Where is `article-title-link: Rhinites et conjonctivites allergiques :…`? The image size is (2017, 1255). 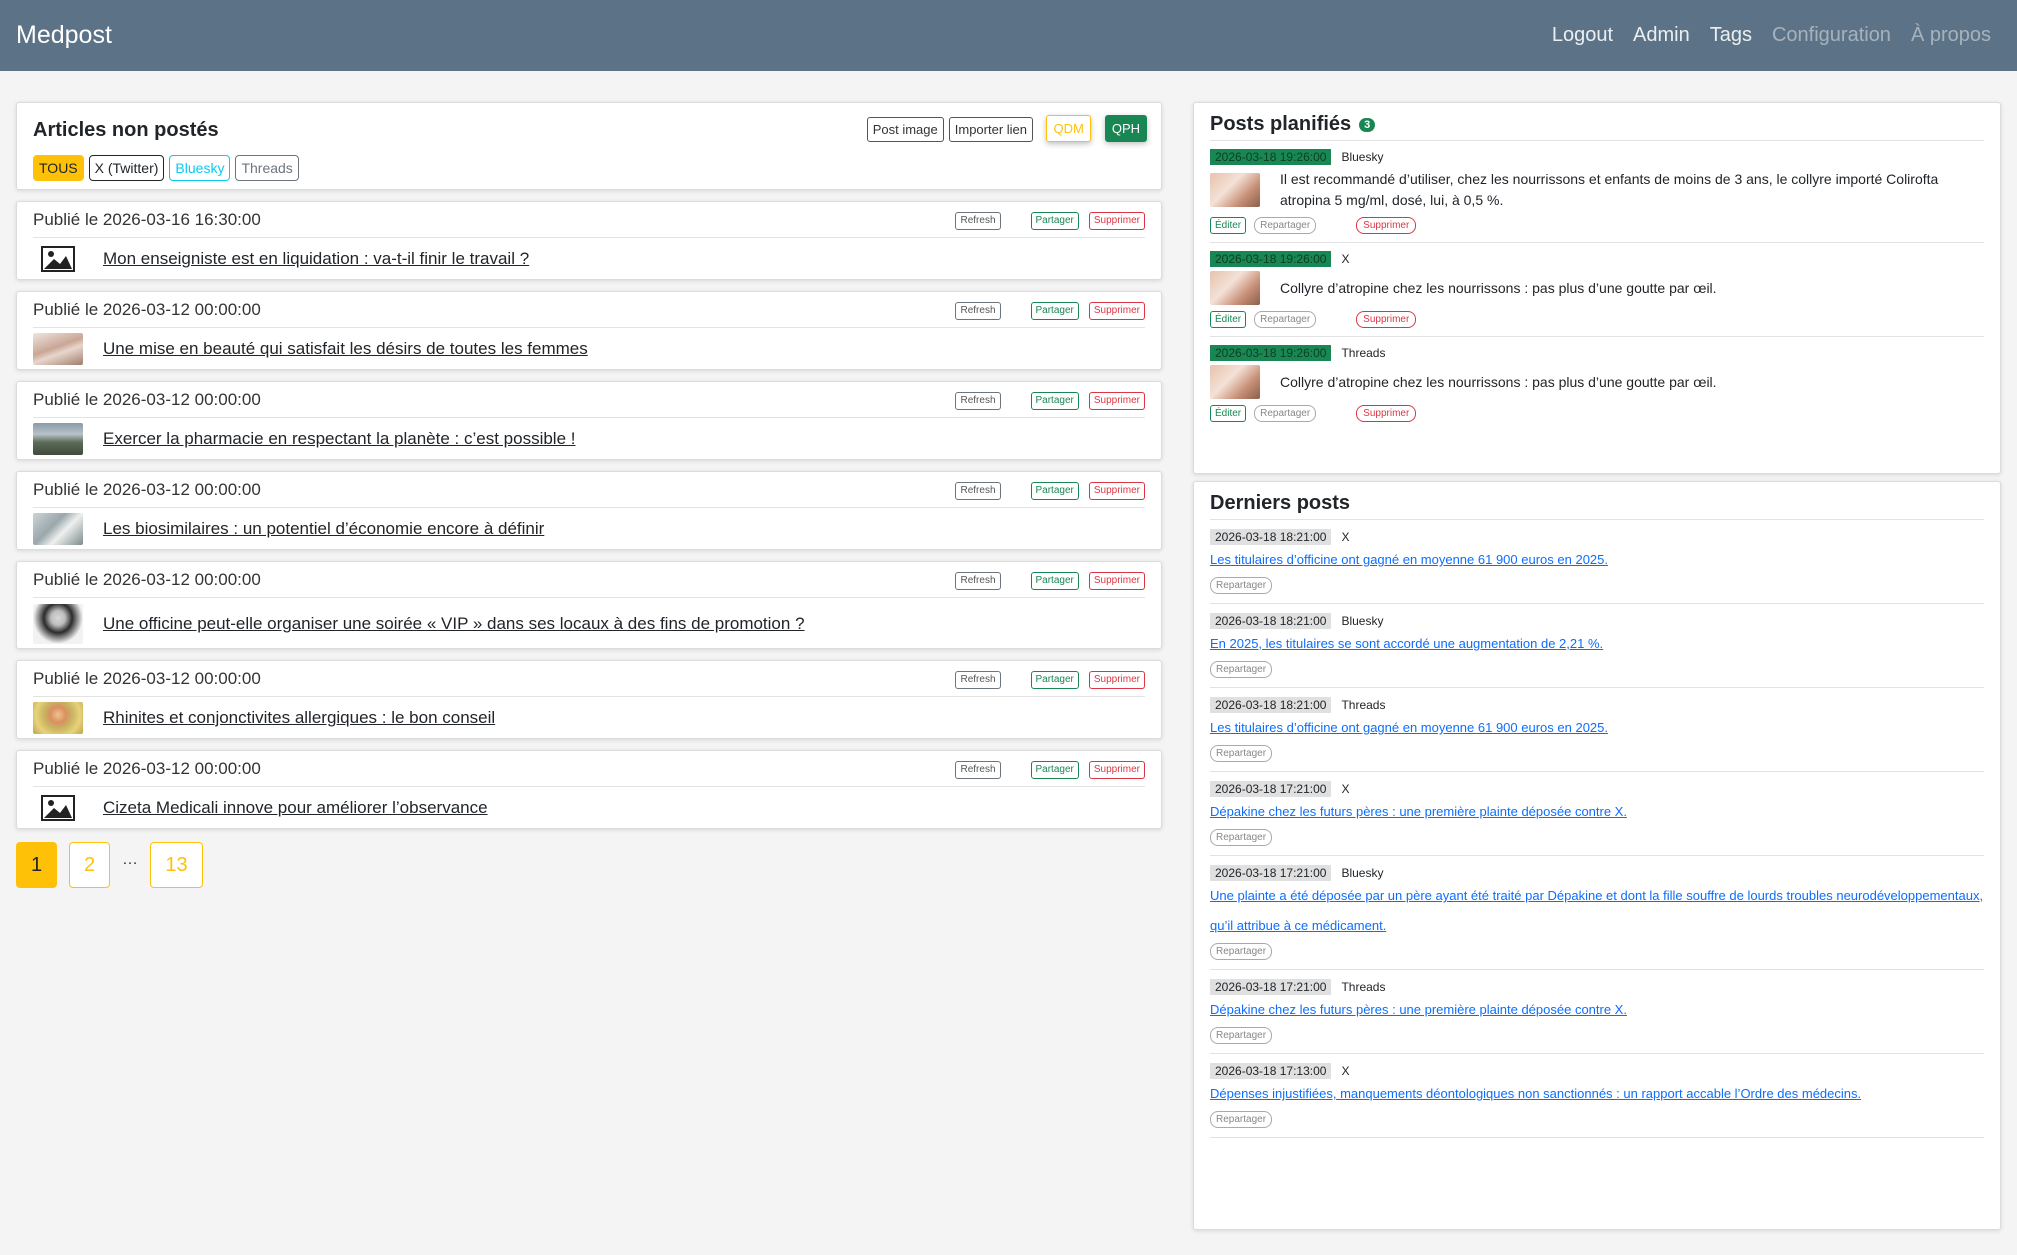
article-title-link: Rhinites et conjonctivites allergiques :… is located at coordinates (299, 718).